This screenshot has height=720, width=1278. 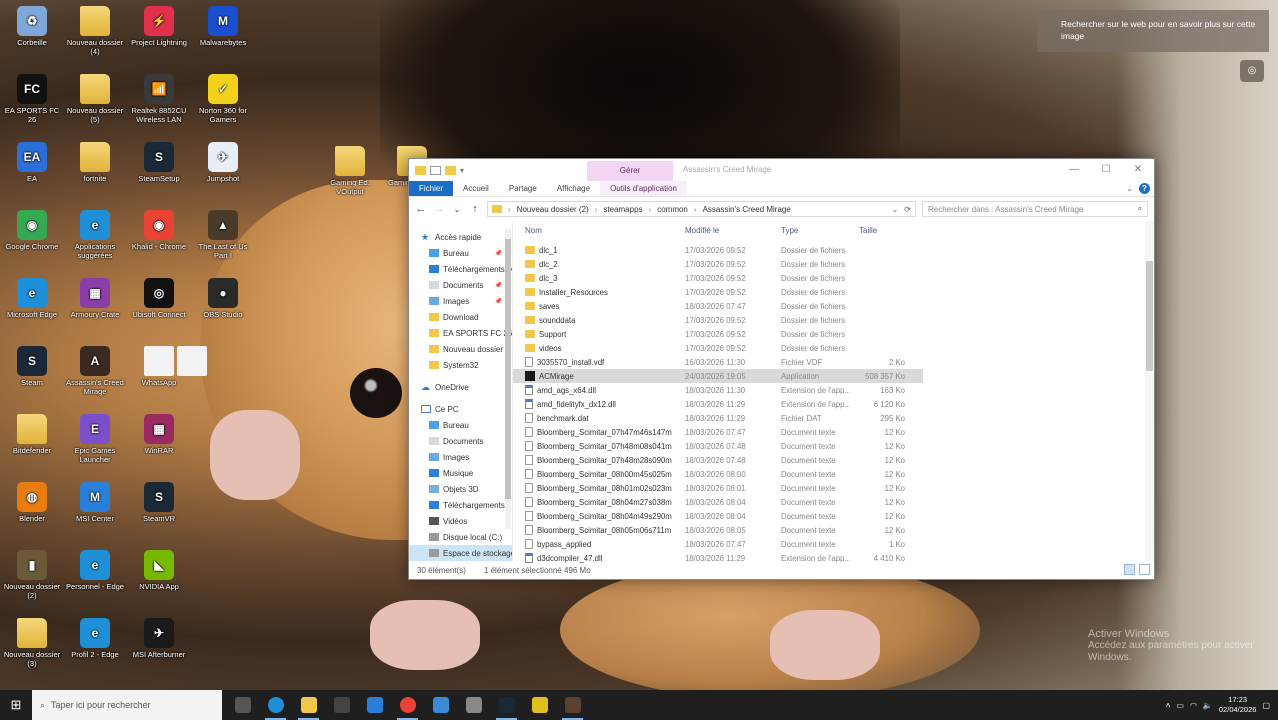 What do you see at coordinates (457, 209) in the screenshot?
I see `recent-locations-icon: ⌄` at bounding box center [457, 209].